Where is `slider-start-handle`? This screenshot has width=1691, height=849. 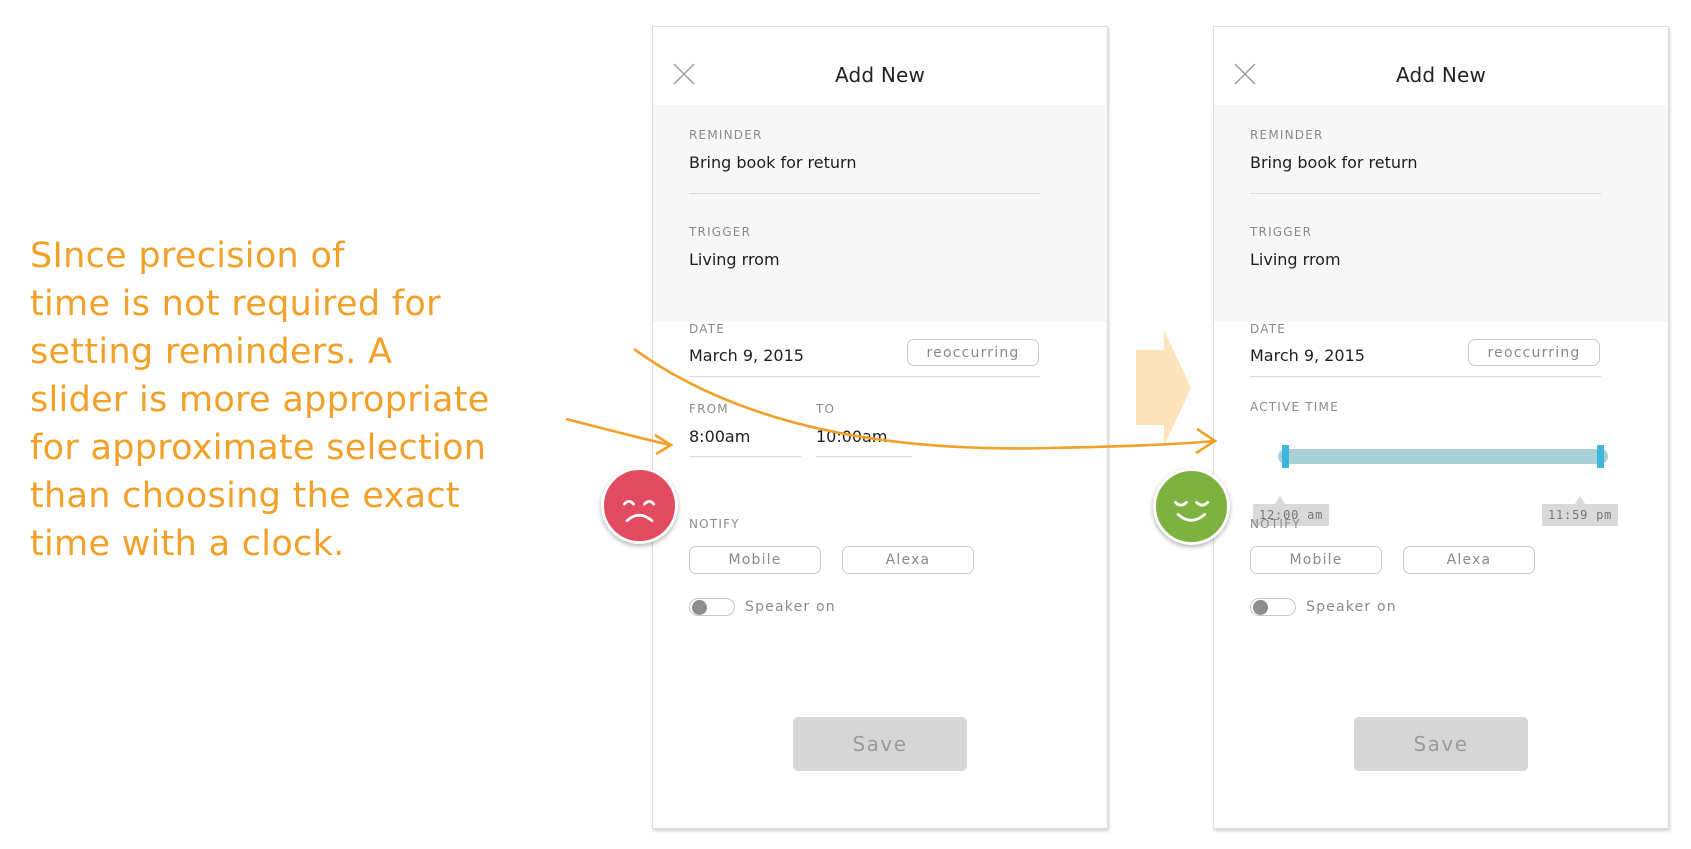
slider-start-handle is located at coordinates (1285, 456).